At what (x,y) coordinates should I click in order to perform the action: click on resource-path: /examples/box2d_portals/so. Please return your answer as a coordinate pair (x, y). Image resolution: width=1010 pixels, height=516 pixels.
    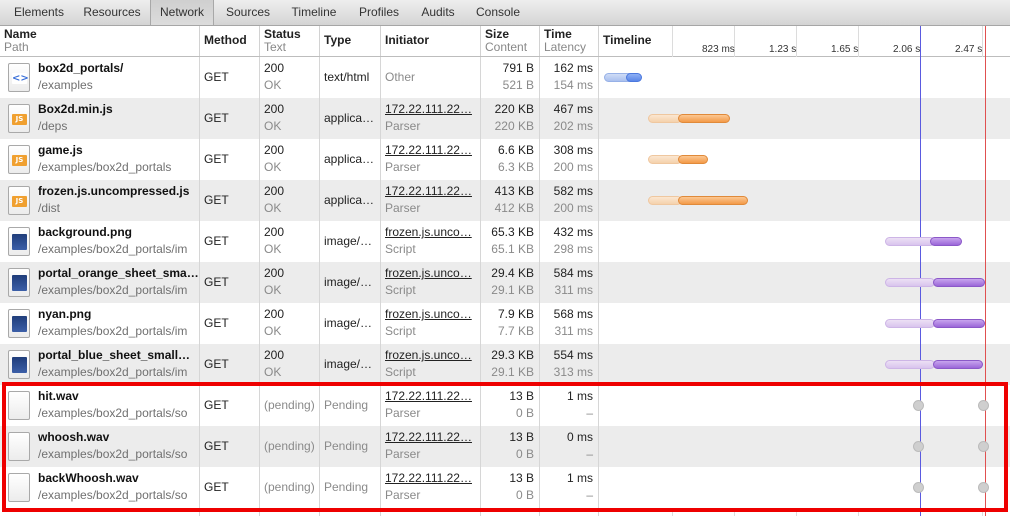
    Looking at the image, I should click on (113, 495).